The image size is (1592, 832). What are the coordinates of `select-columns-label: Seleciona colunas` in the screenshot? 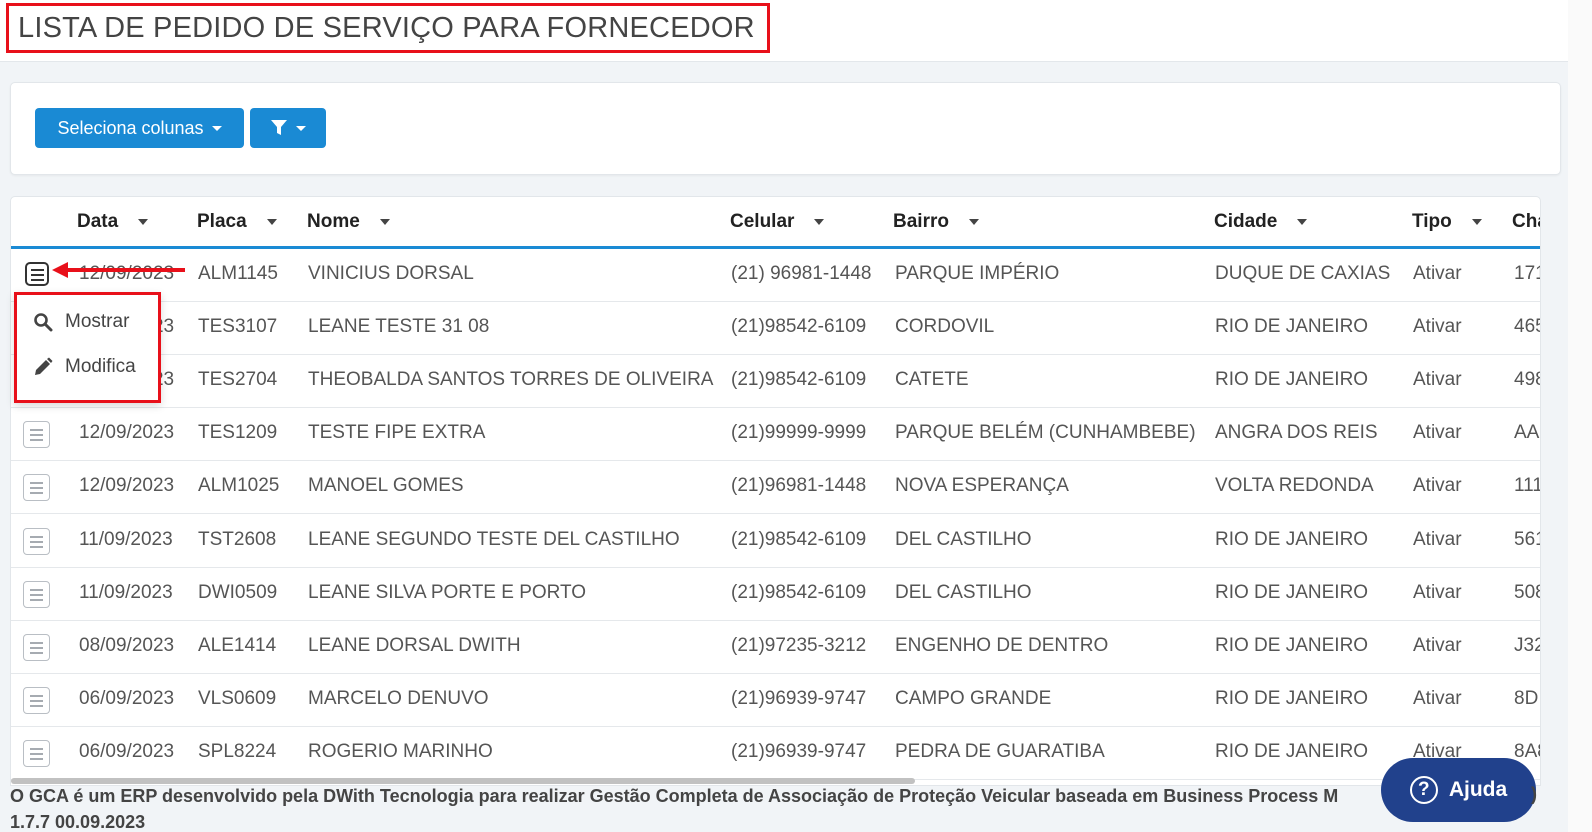 It's located at (130, 127).